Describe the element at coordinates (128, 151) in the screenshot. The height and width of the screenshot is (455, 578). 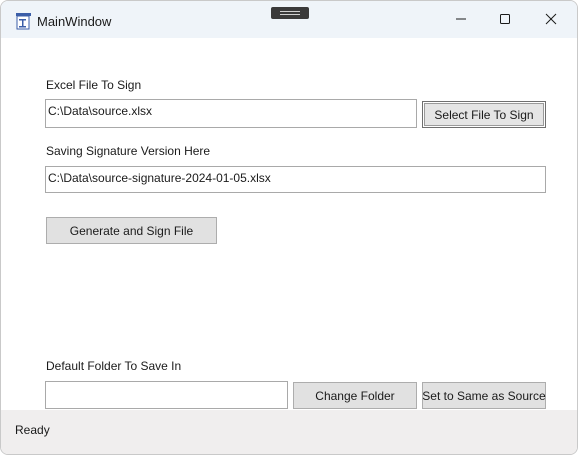
I see `signature-file-label: Saving Signature Version Here` at that location.